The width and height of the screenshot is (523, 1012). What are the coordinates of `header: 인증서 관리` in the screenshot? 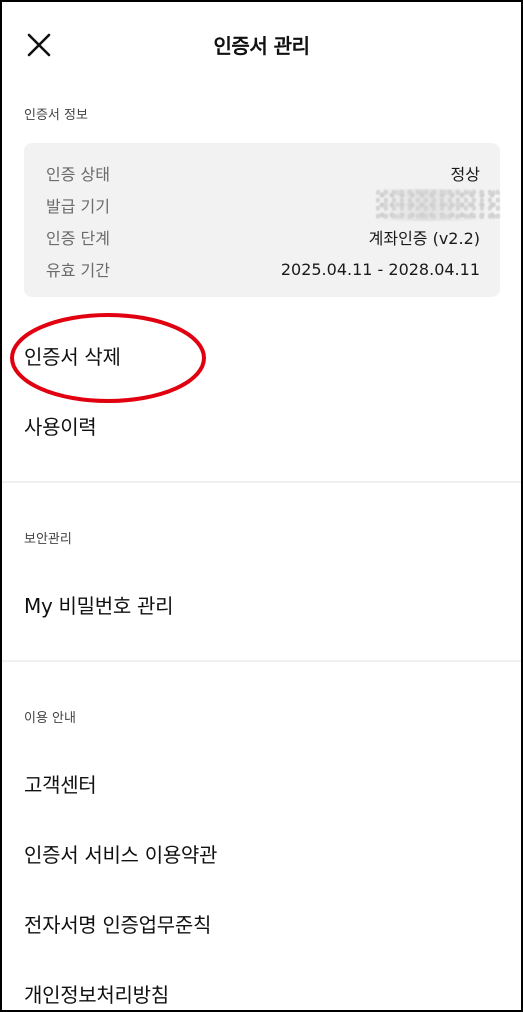 It's located at (261, 44).